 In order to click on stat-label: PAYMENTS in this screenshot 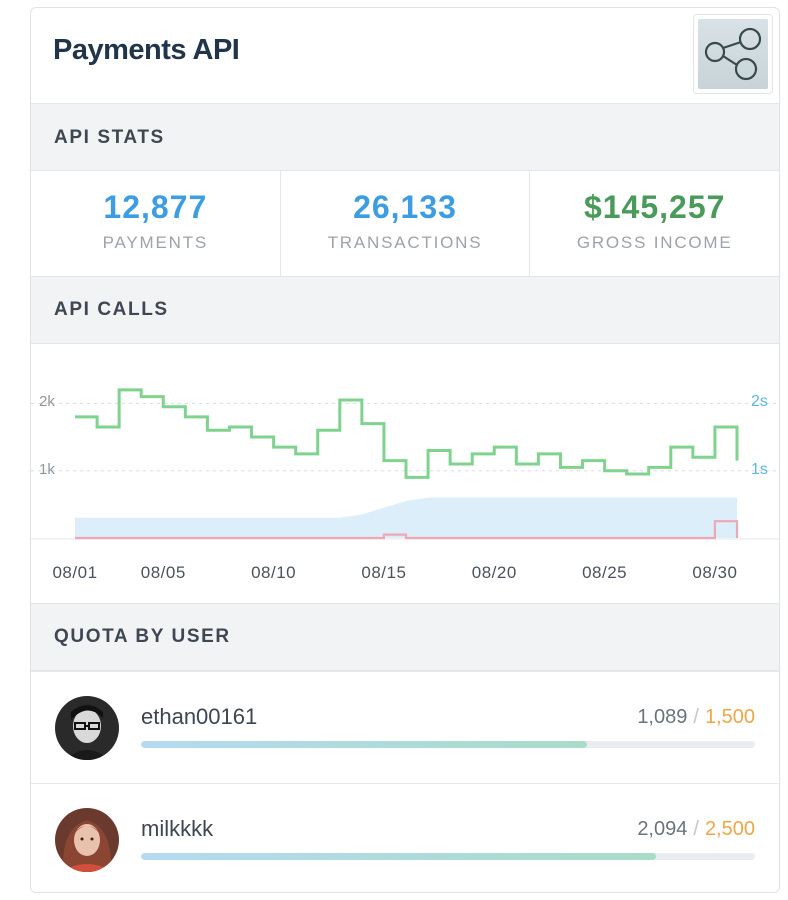, I will do `click(155, 242)`.